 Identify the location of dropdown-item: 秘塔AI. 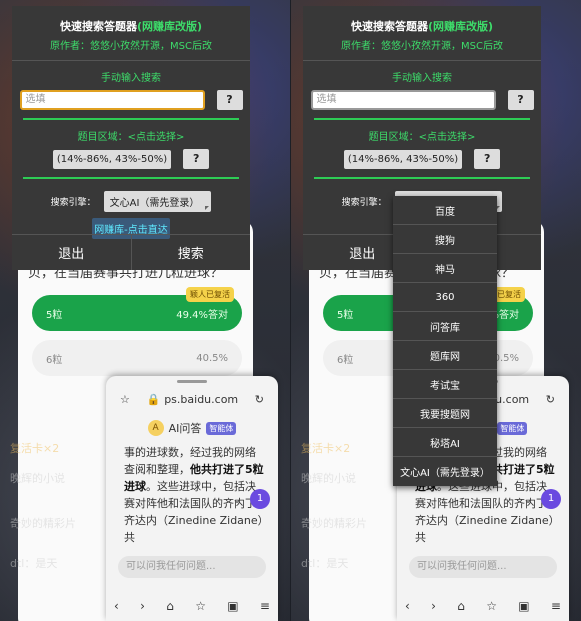
(445, 442).